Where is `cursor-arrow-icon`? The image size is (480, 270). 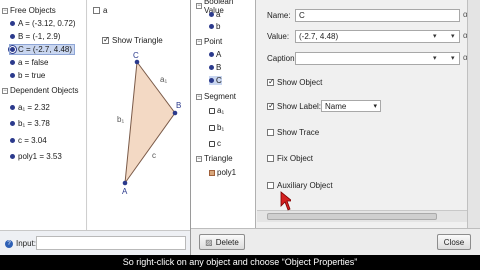
cursor-arrow-icon is located at coordinates (285, 201).